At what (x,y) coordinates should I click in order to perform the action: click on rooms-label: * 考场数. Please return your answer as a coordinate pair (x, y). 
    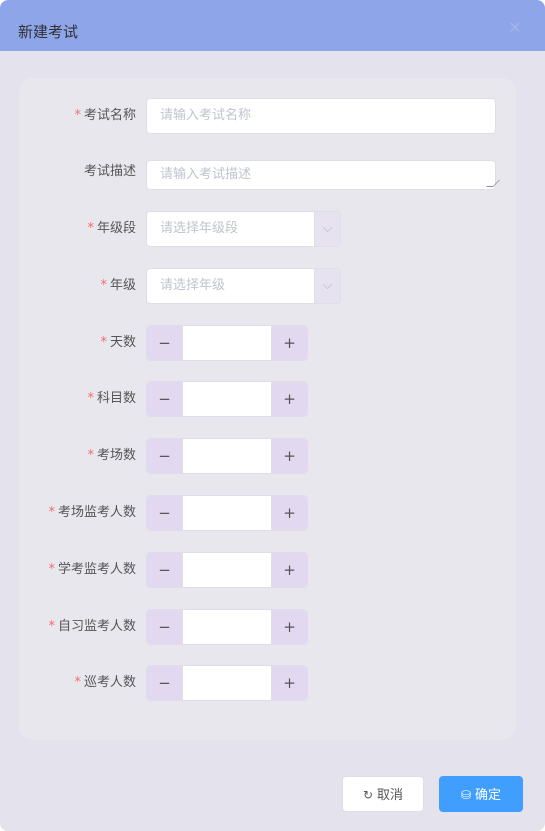
    Looking at the image, I should click on (111, 455).